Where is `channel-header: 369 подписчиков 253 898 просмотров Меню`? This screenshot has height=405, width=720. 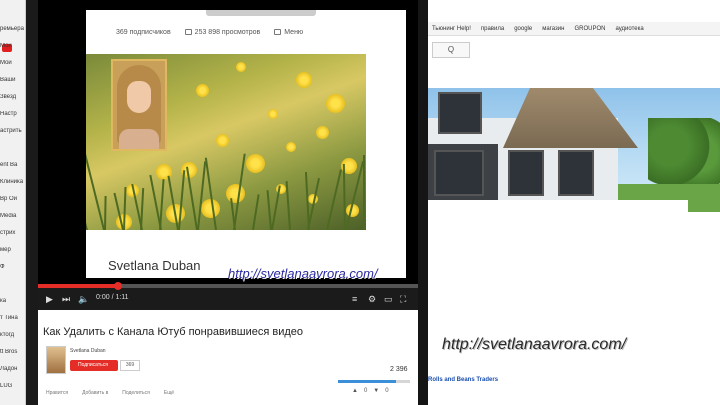
channel-header: 369 подписчиков 253 898 просмотров Меню is located at coordinates (246, 32).